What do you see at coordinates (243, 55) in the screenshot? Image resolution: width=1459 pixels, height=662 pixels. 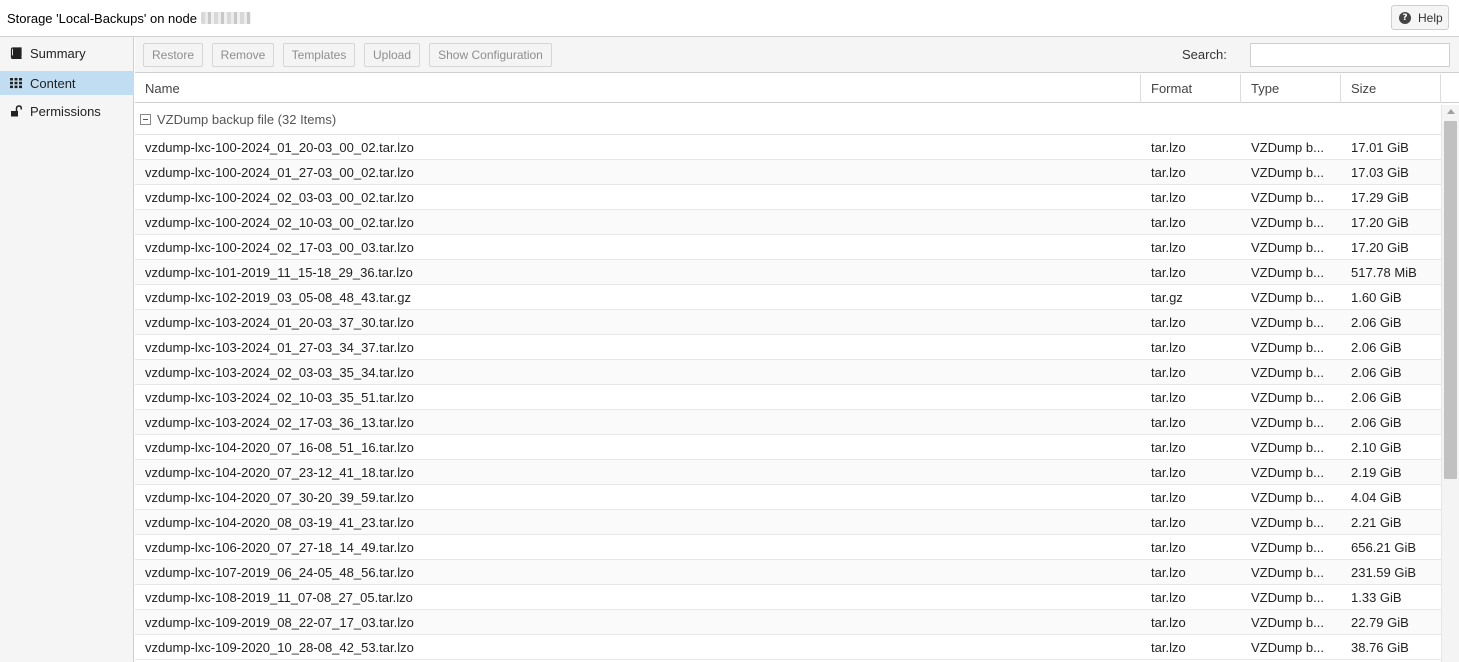 I see `remove-button: Remove` at bounding box center [243, 55].